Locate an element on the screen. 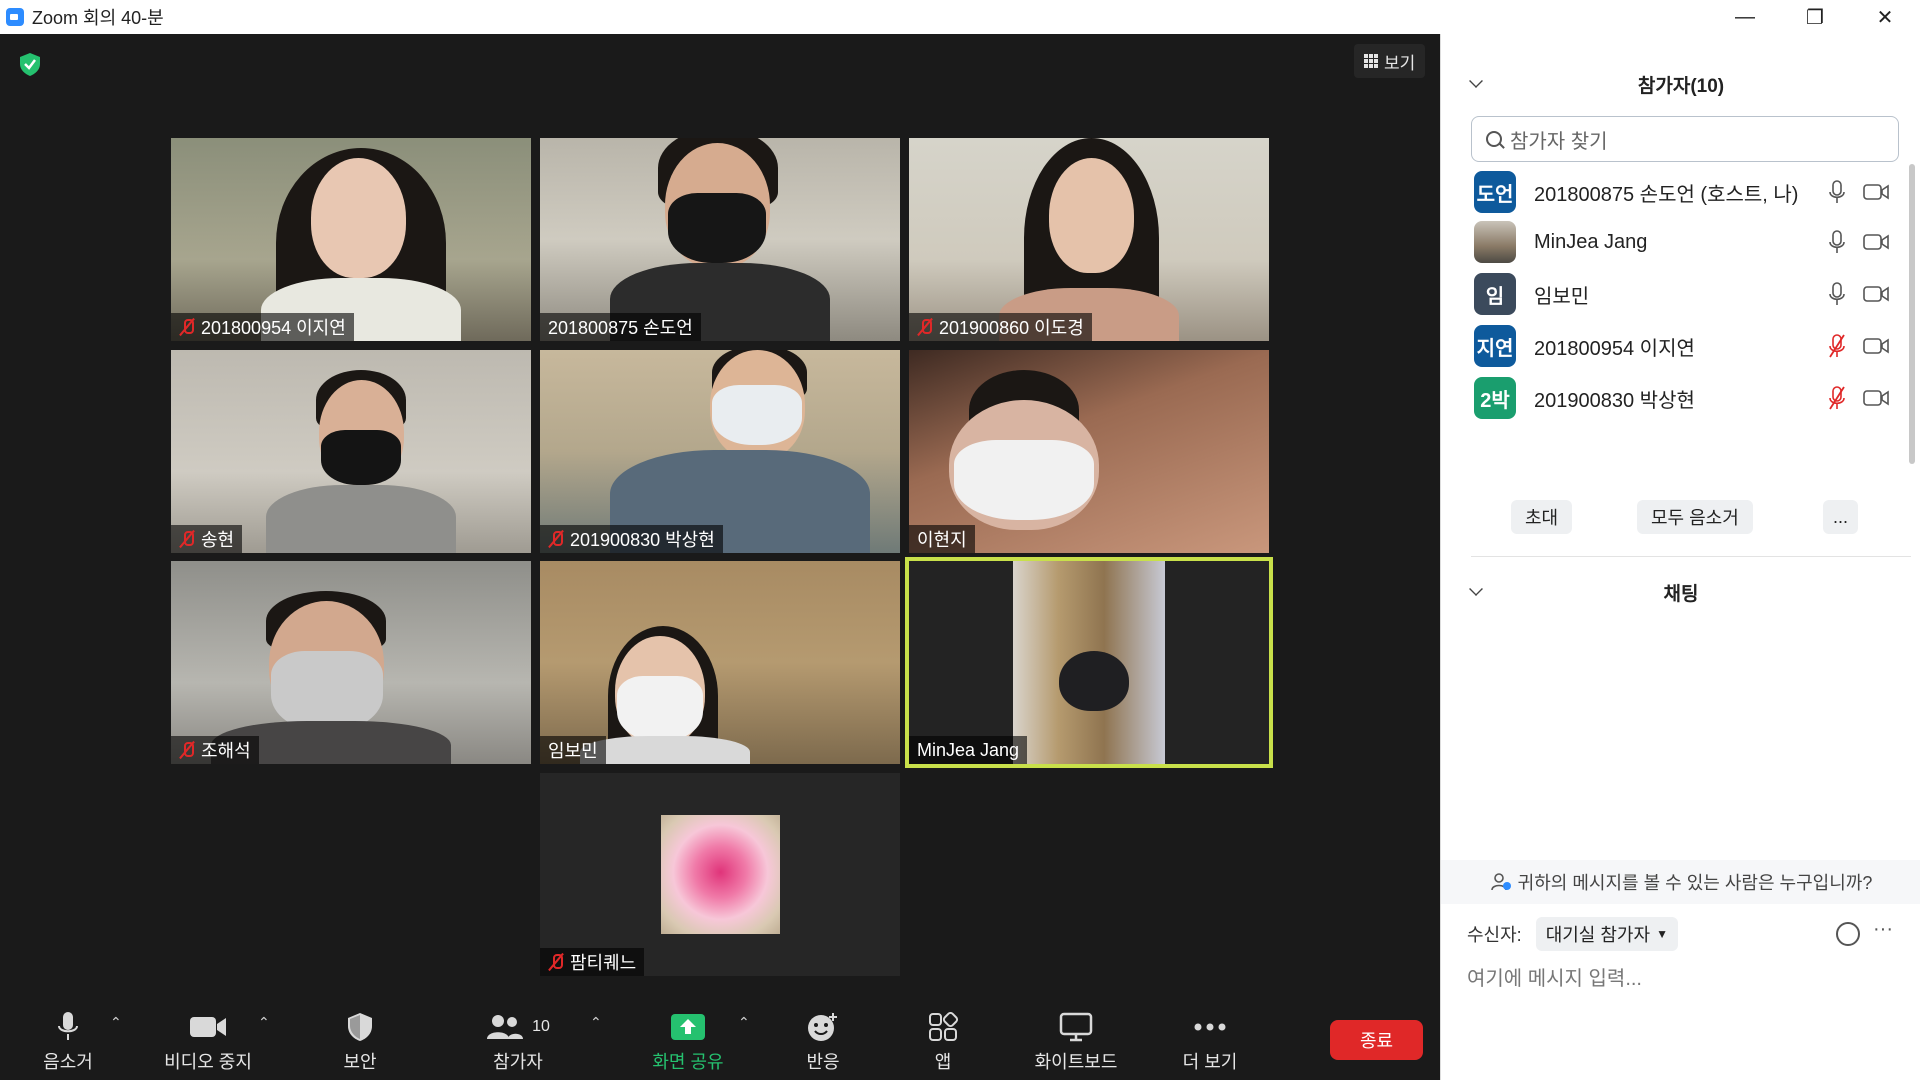 Image resolution: width=1920 pixels, height=1080 pixels. video-tile: 팜티퀘느 is located at coordinates (720, 874).